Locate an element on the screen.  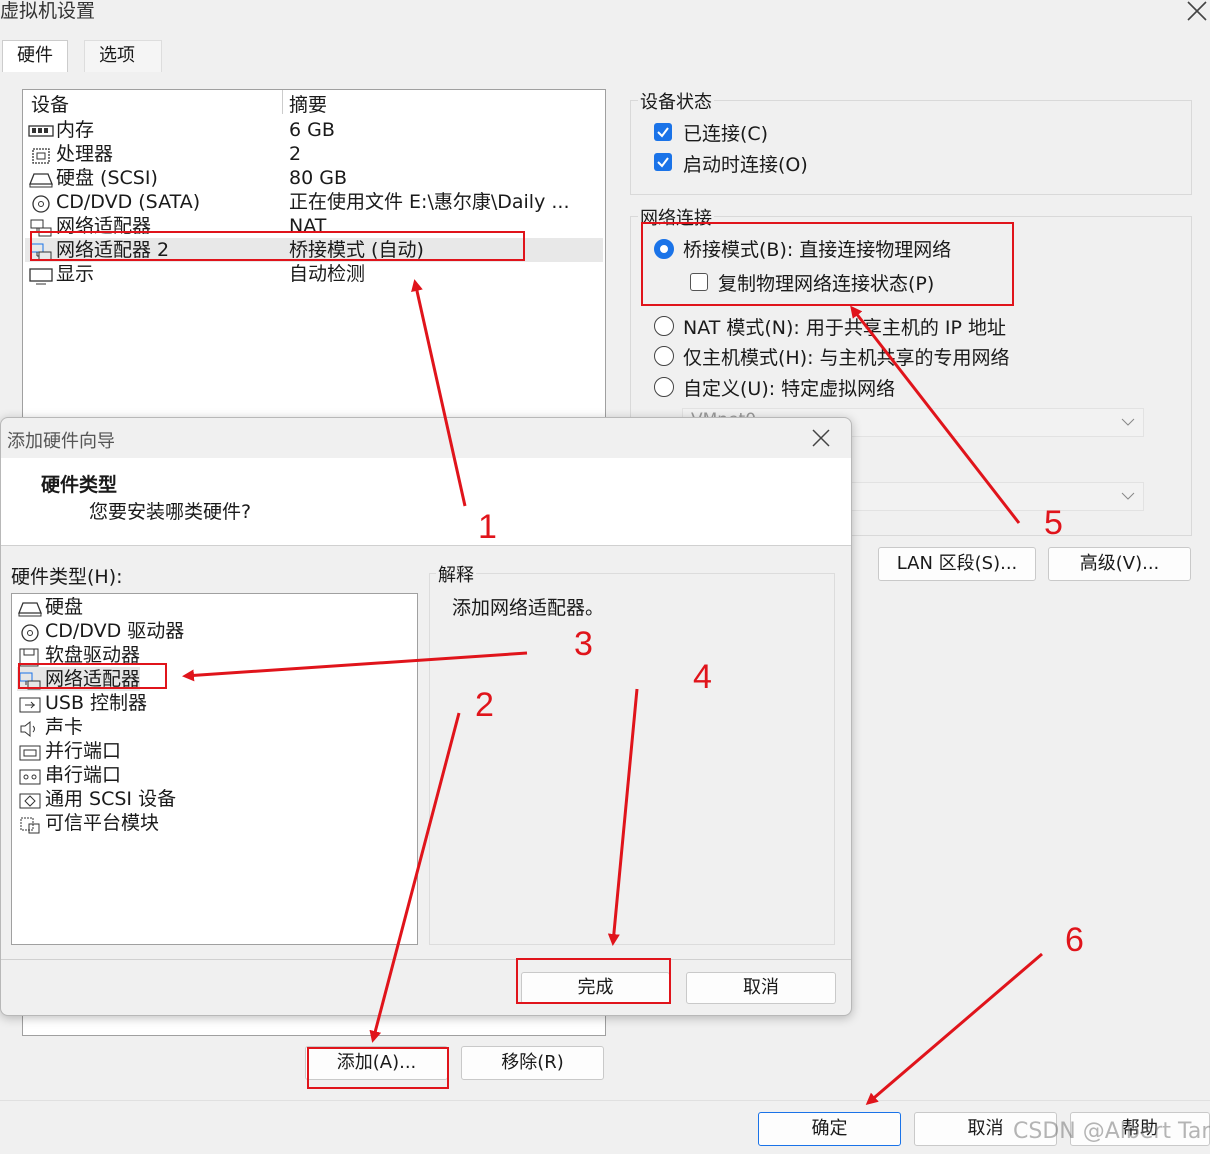
annotation-number-3: 3 is located at coordinates (583, 644).